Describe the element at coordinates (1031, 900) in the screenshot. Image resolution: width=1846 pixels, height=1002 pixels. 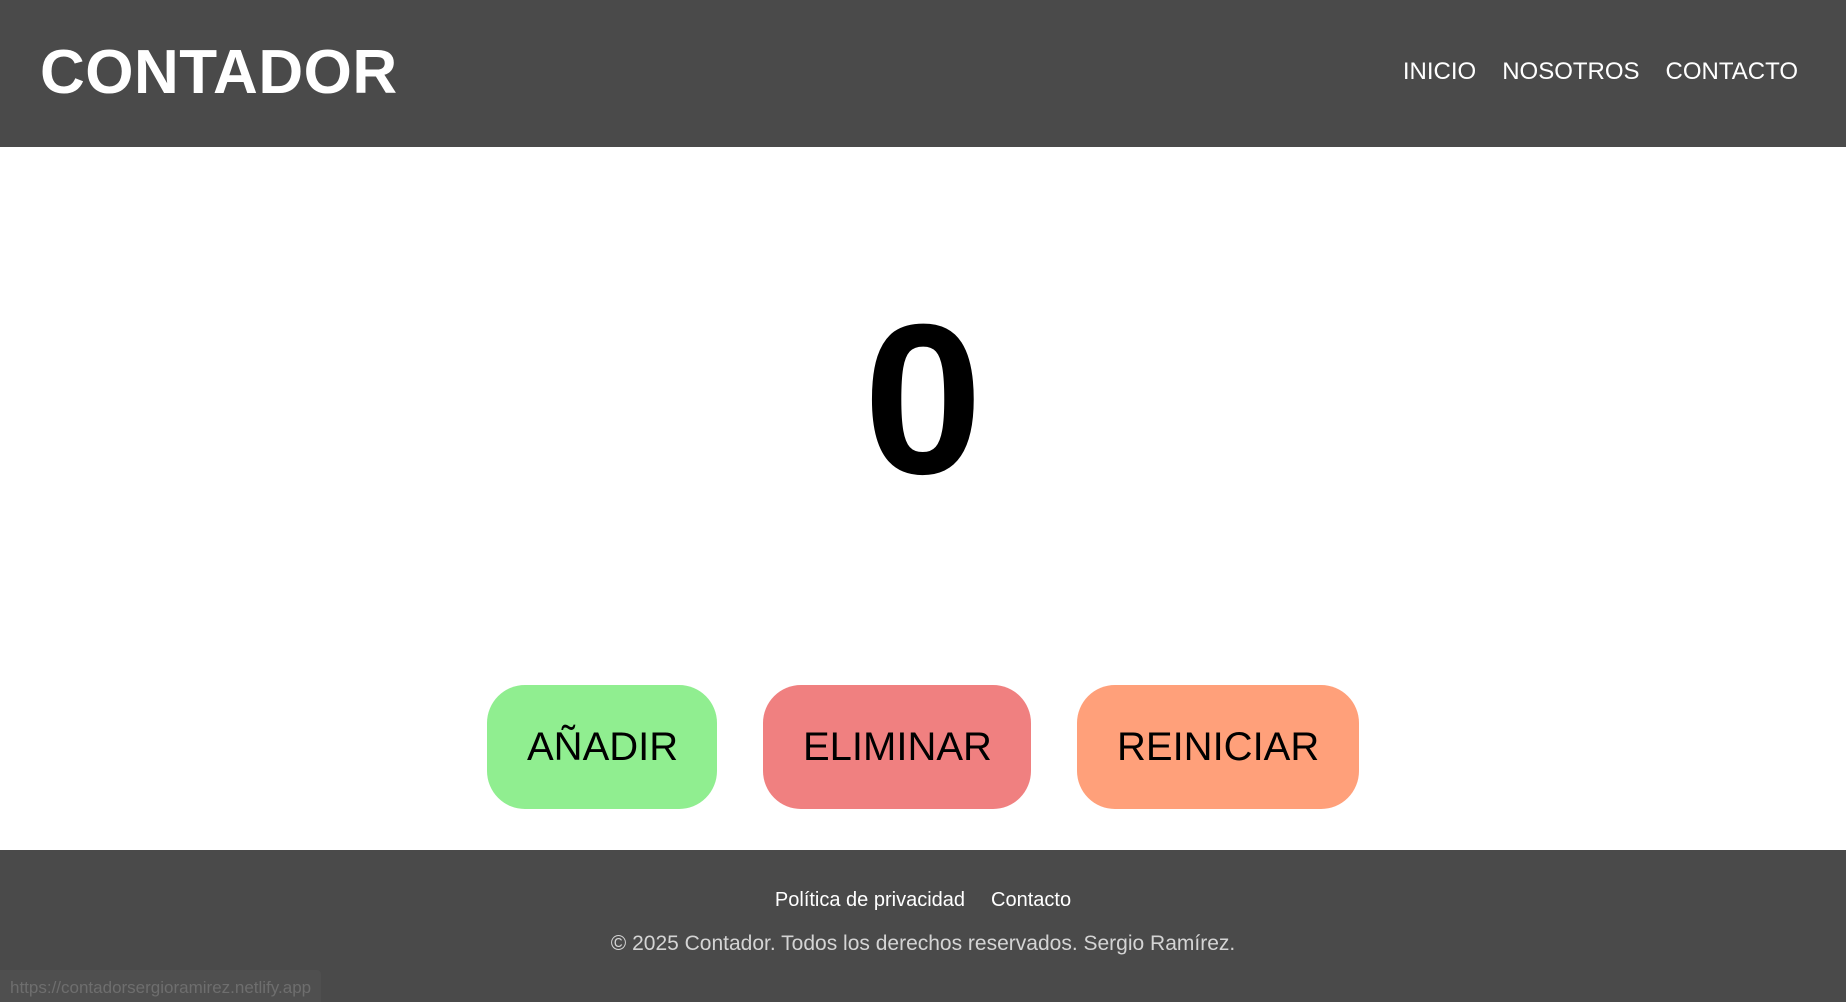
I see `footer-link-contact: Contacto` at that location.